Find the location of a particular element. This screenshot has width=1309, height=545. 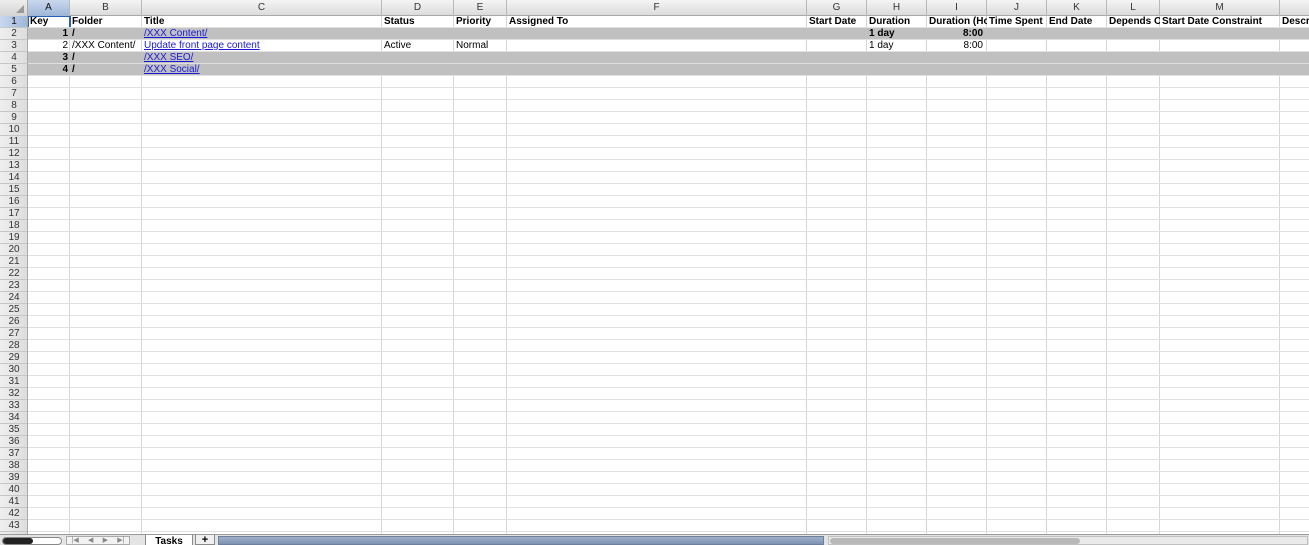

row-header-41: 41 is located at coordinates (13, 502).